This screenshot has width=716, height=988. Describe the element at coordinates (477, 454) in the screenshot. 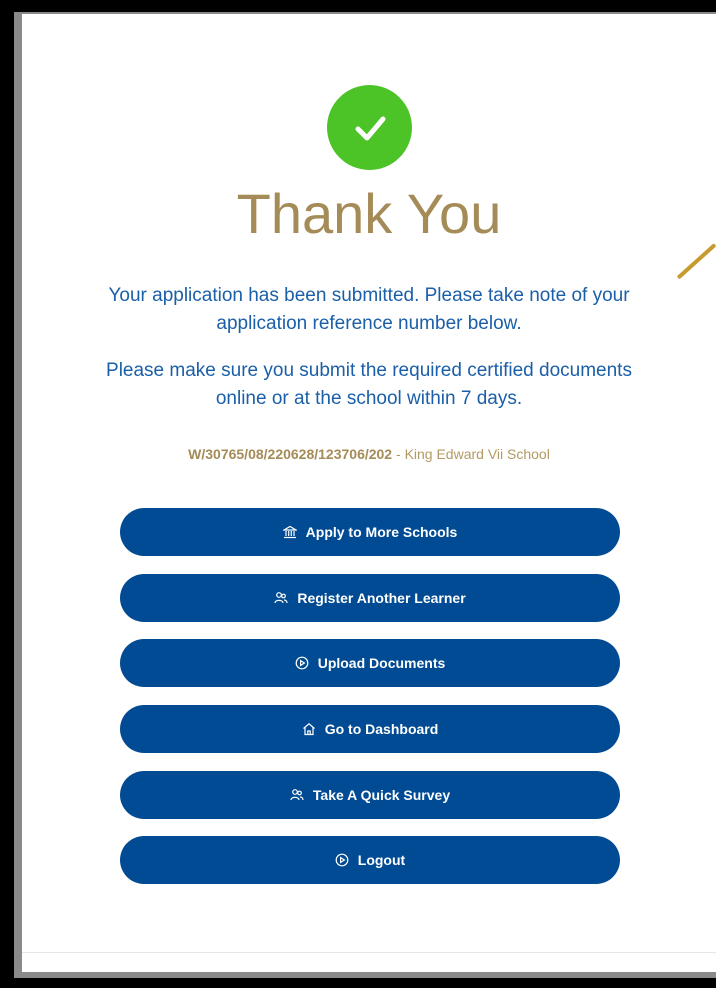

I see `school-name: King Edward Vii School` at that location.